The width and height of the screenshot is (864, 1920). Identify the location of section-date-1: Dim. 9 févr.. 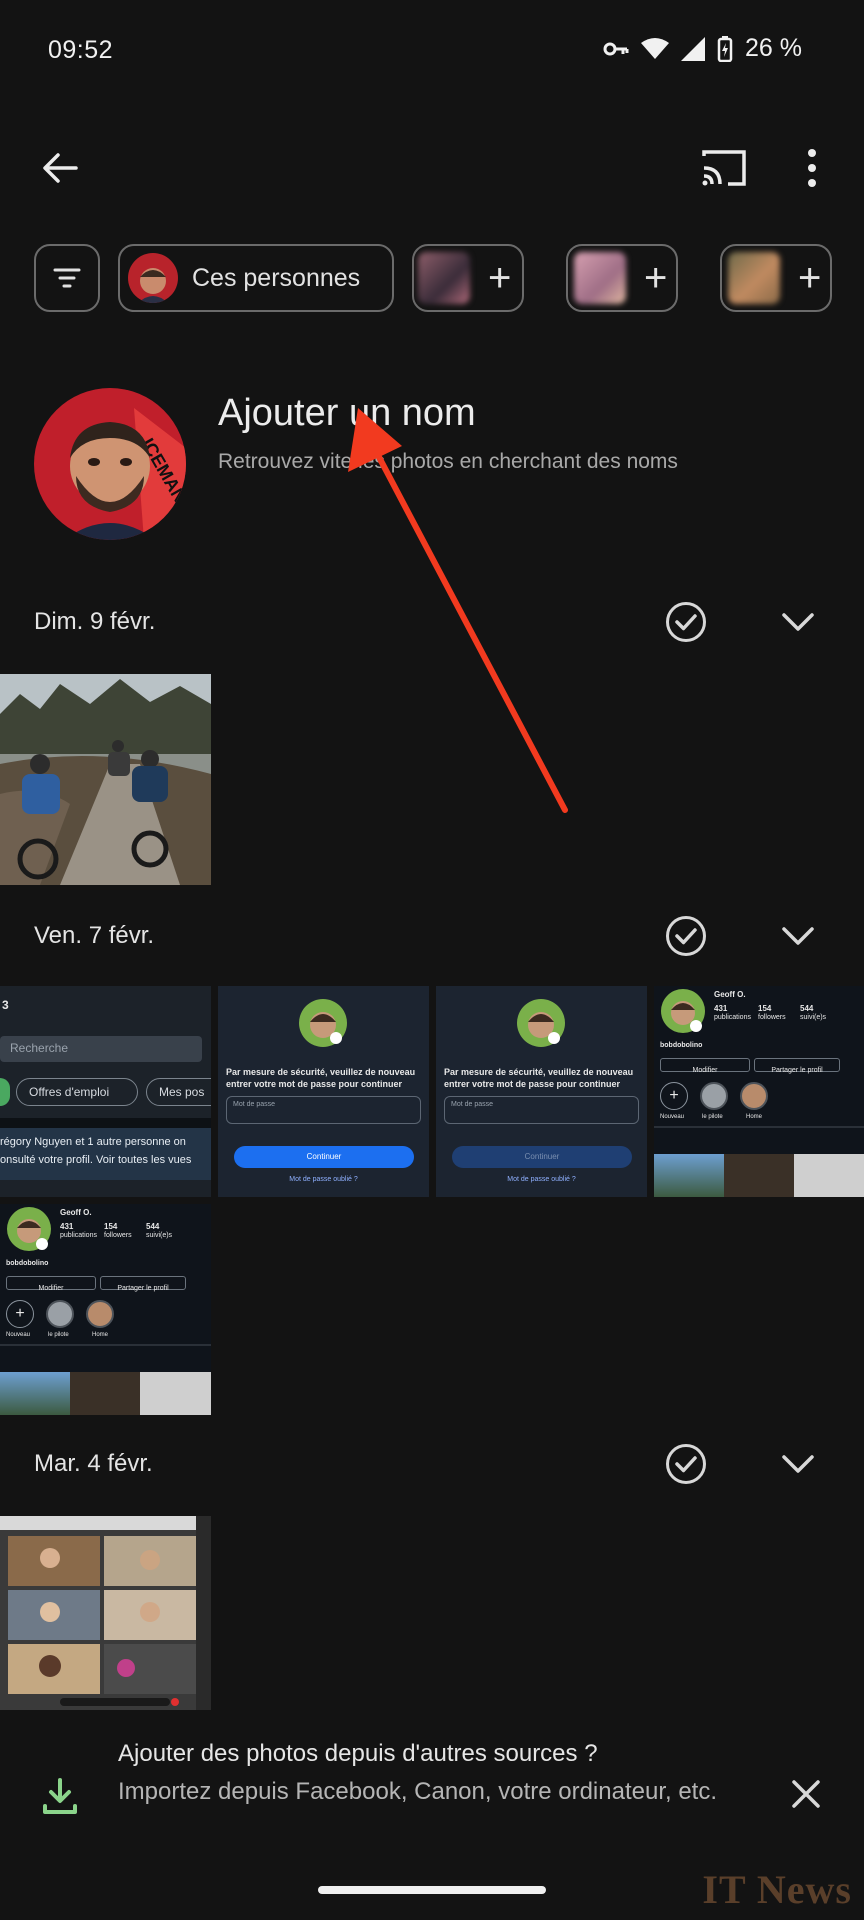
(95, 621).